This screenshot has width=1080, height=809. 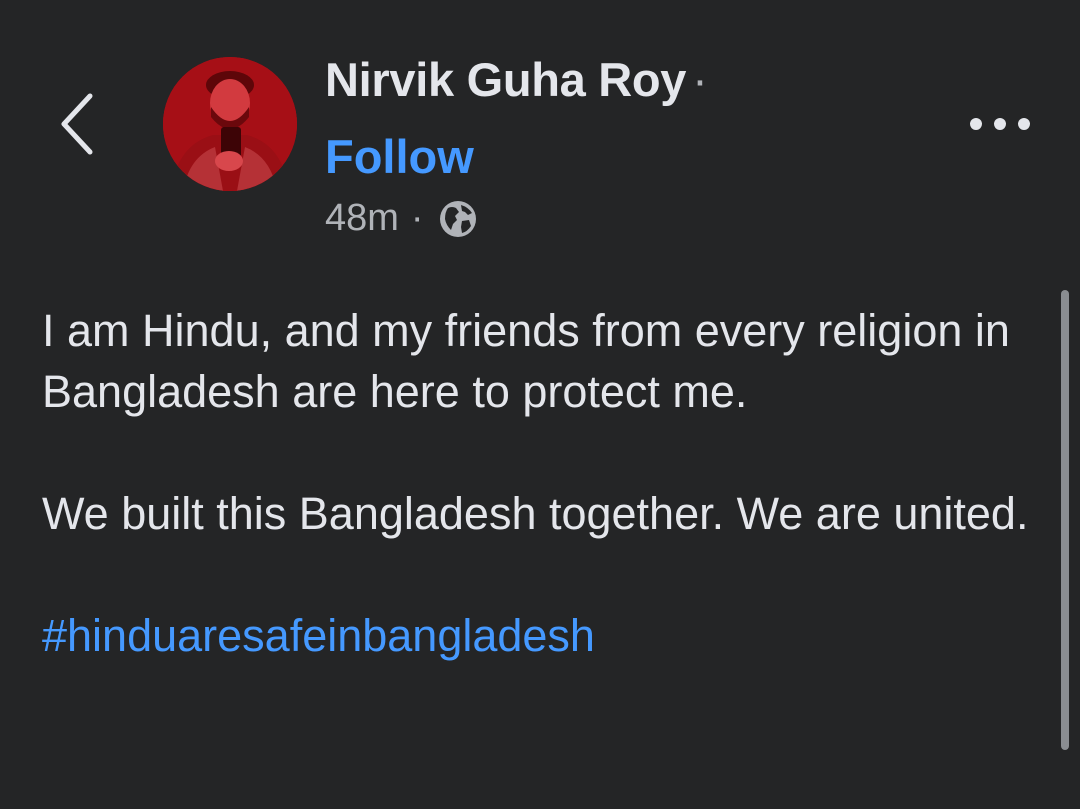 I want to click on author-name: Nirvik Guha Roy ·, so click(x=516, y=79).